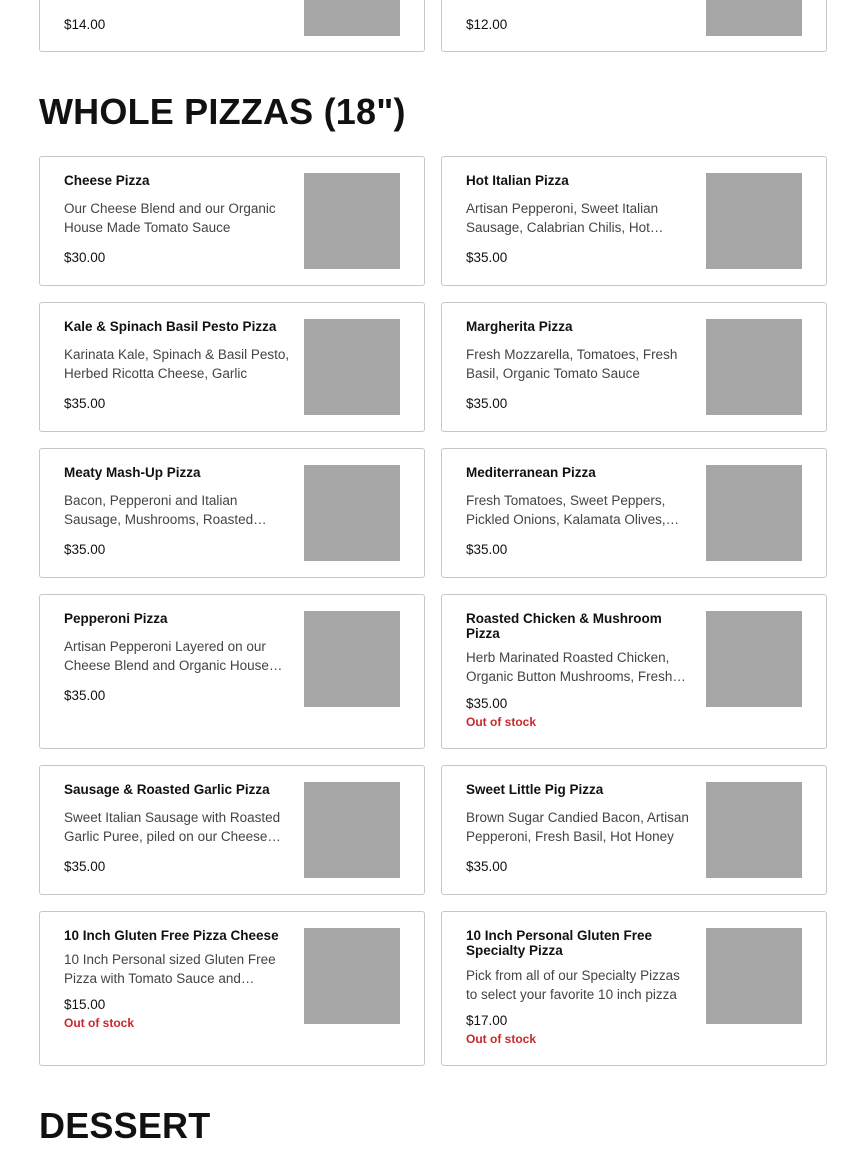 The width and height of the screenshot is (865, 1170). I want to click on item-name: Mediterranean Pizza, so click(531, 472).